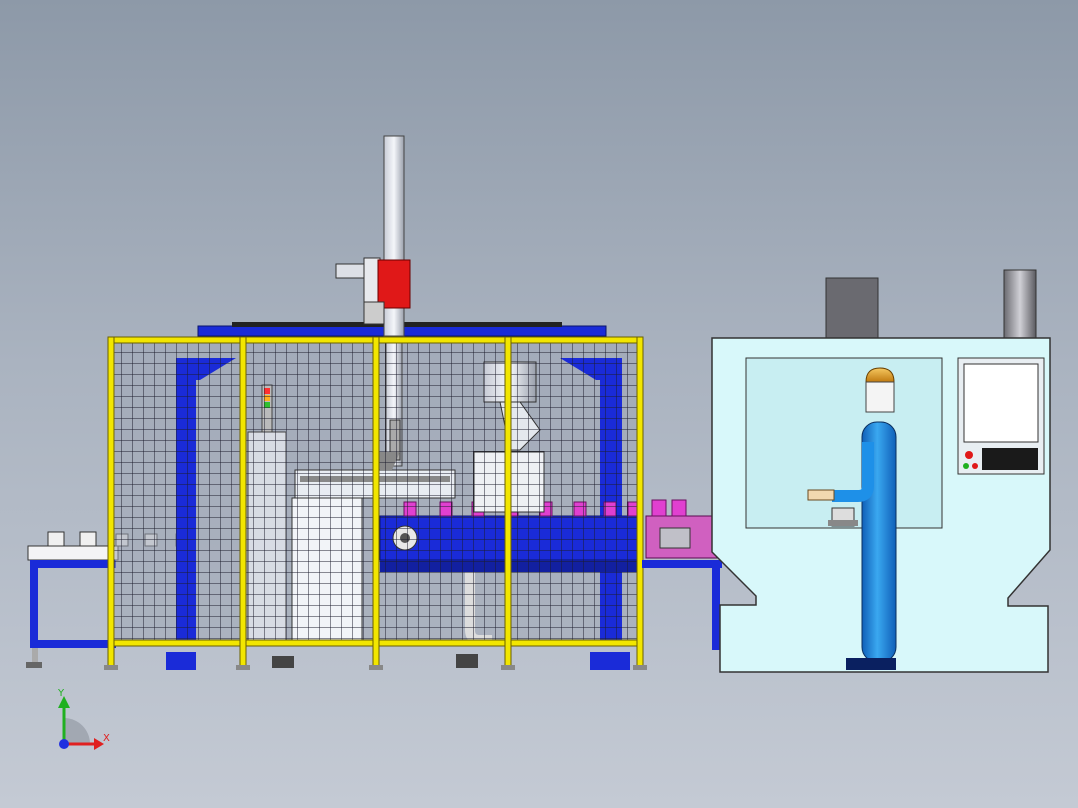 This screenshot has width=1078, height=808. Describe the element at coordinates (398, 661) in the screenshot. I see `machine-feet` at that location.